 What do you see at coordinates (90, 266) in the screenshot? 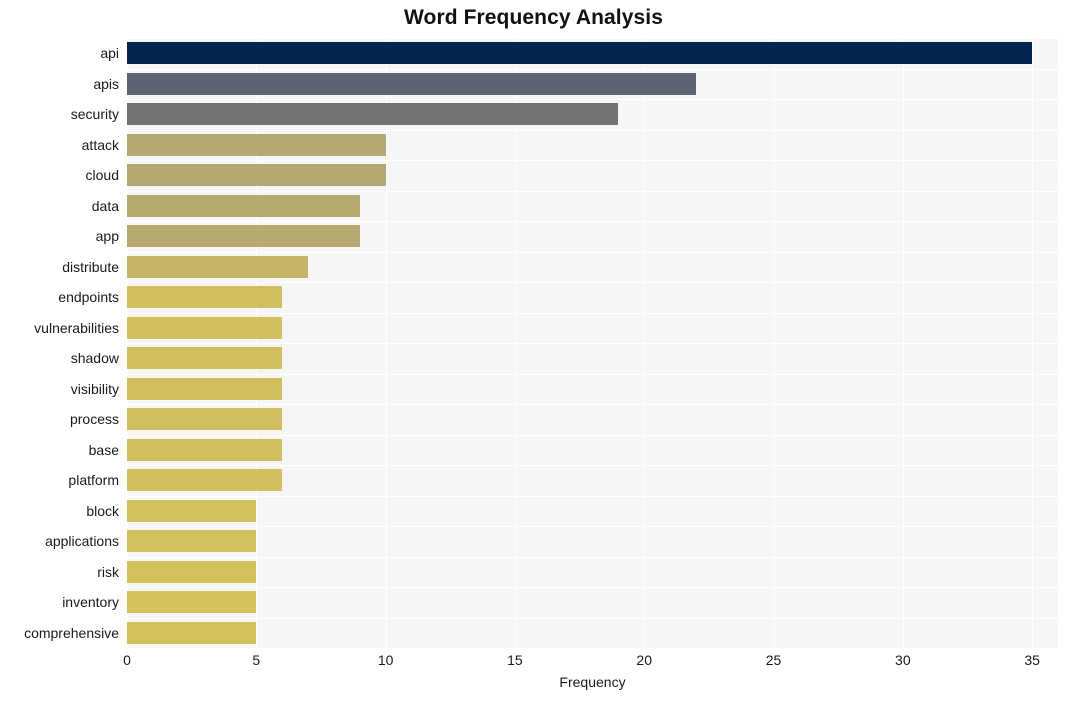
I see `y-tick-label-distribute: distribute` at bounding box center [90, 266].